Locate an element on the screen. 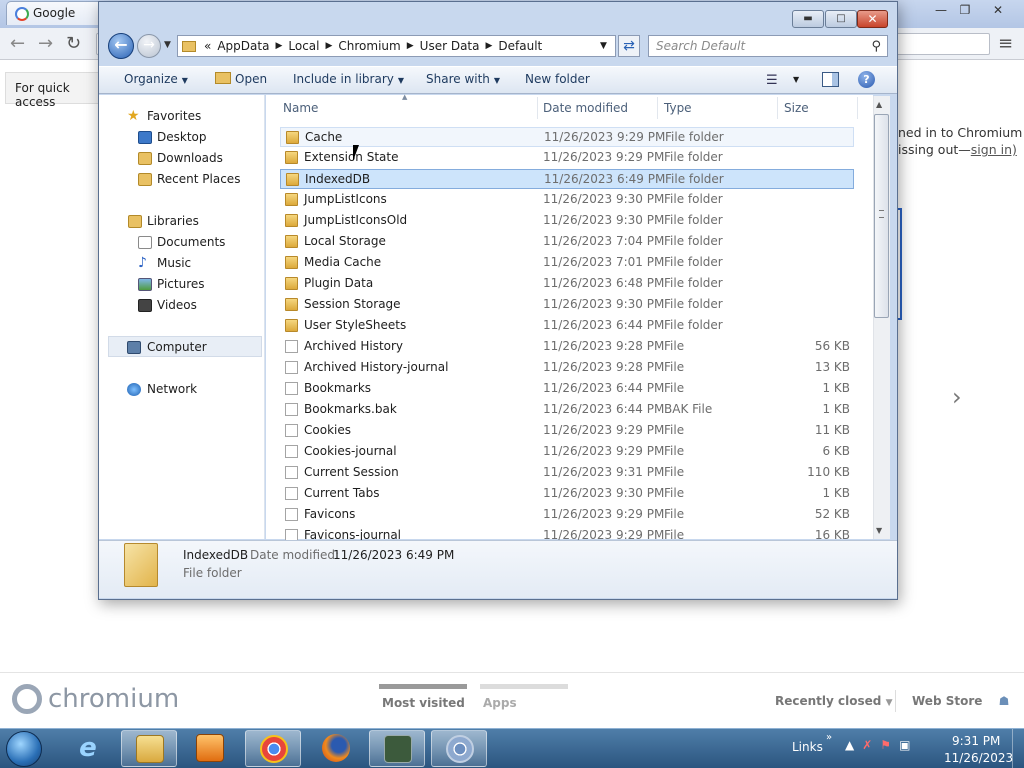 This screenshot has height=768, width=1024. volume-muted-icon: ✗ is located at coordinates (871, 745).